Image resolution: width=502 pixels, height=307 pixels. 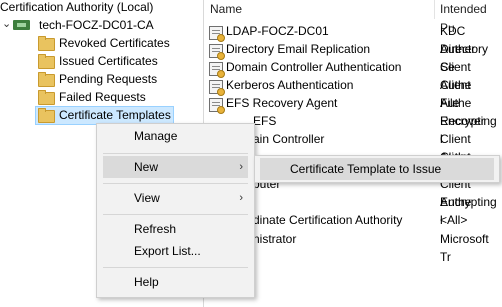 What do you see at coordinates (275, 239) in the screenshot?
I see `template-name: nistrator` at bounding box center [275, 239].